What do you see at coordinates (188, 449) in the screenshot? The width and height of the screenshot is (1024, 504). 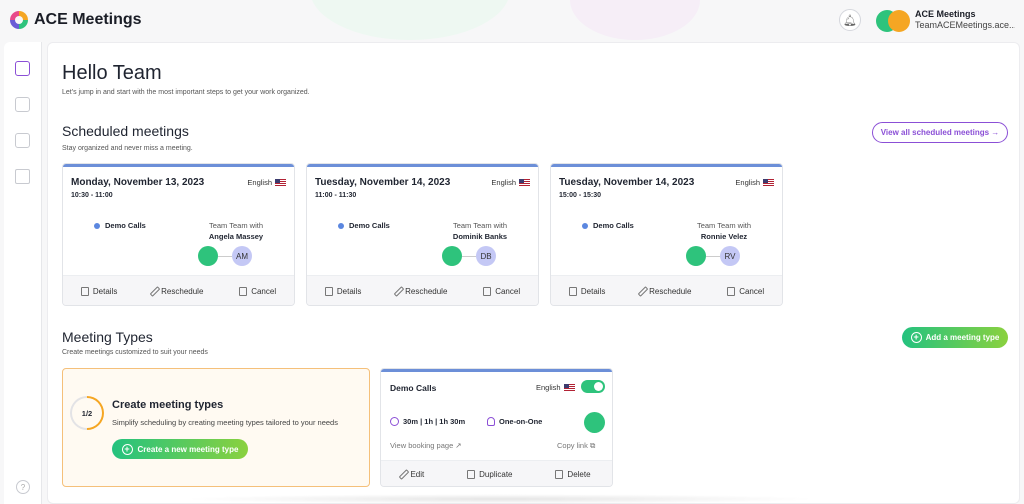 I see `create-meeting-type-label: Create a new meeting type` at bounding box center [188, 449].